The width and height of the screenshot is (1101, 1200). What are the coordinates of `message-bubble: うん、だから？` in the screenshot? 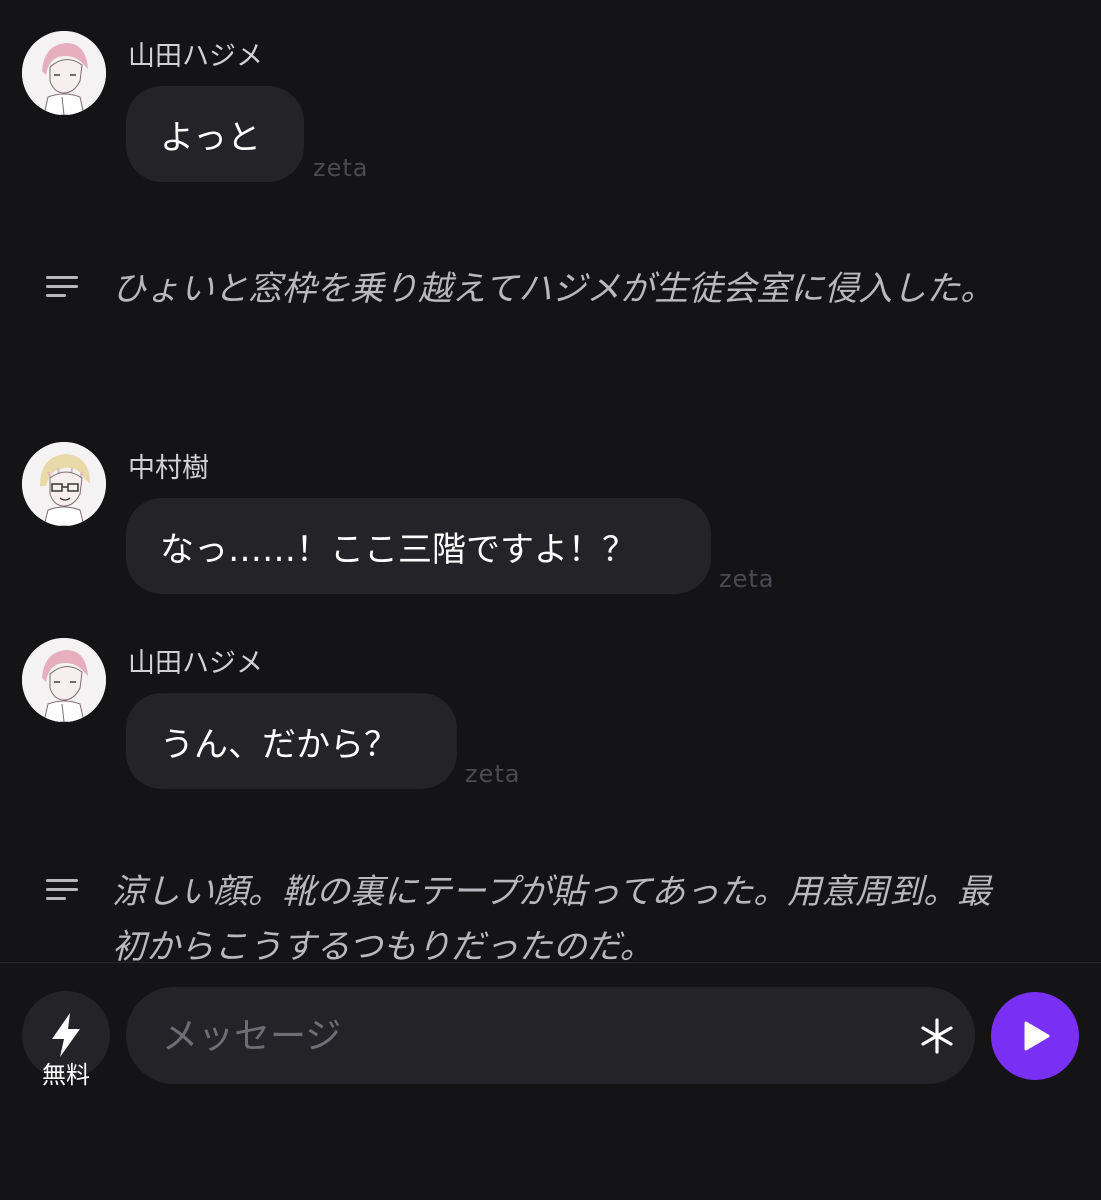 It's located at (291, 741).